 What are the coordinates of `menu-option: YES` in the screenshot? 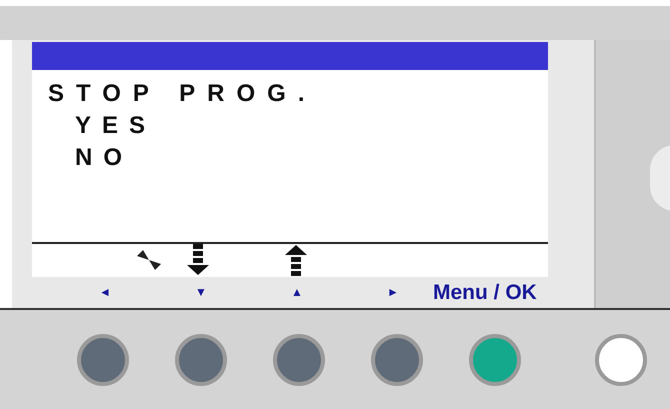 It's located at (94, 126).